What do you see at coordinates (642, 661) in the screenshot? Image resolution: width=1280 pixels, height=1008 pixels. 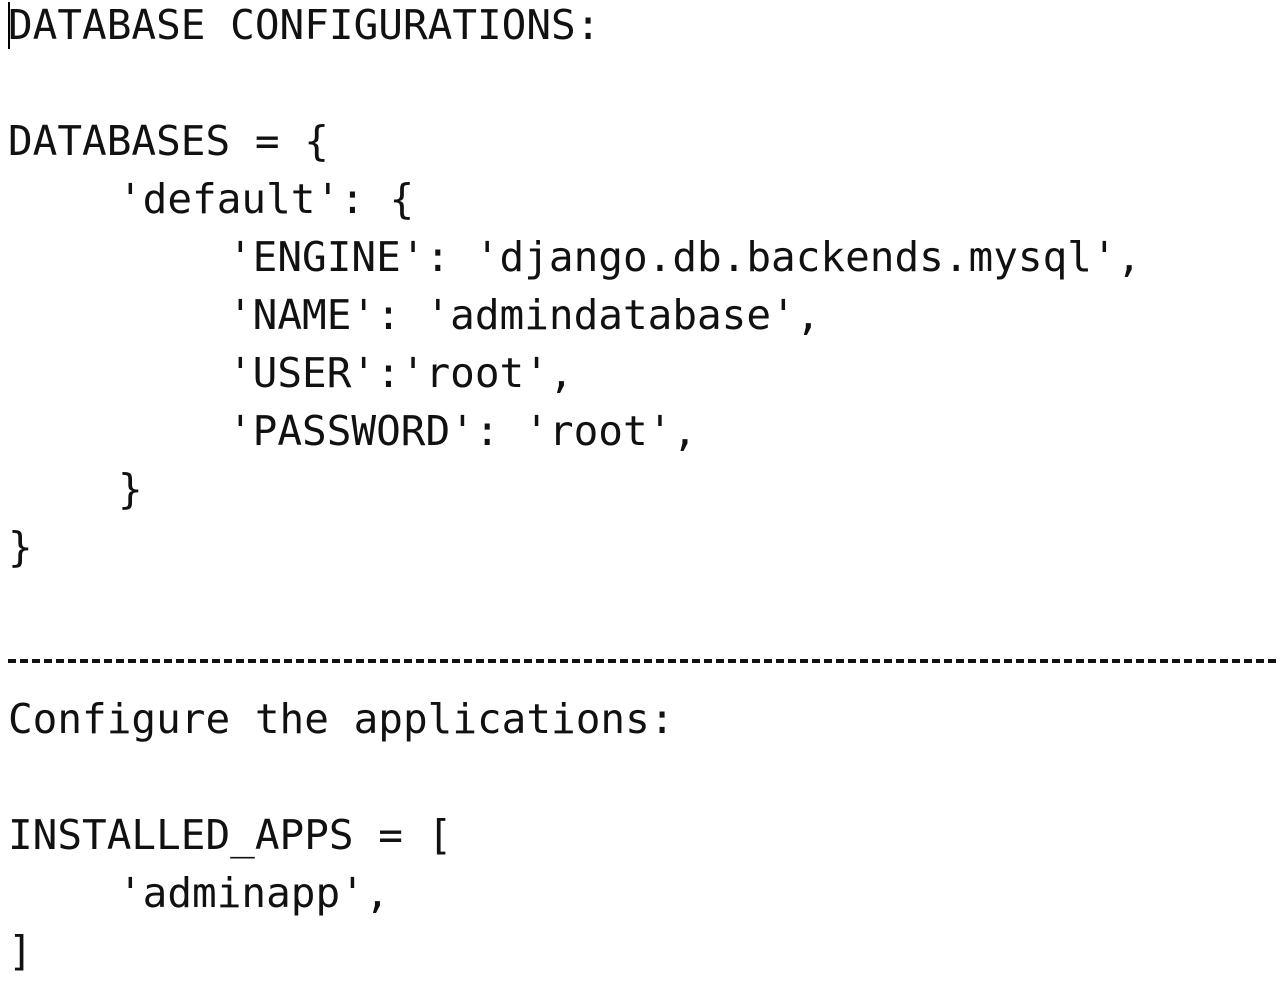 I see `dashed-separator` at bounding box center [642, 661].